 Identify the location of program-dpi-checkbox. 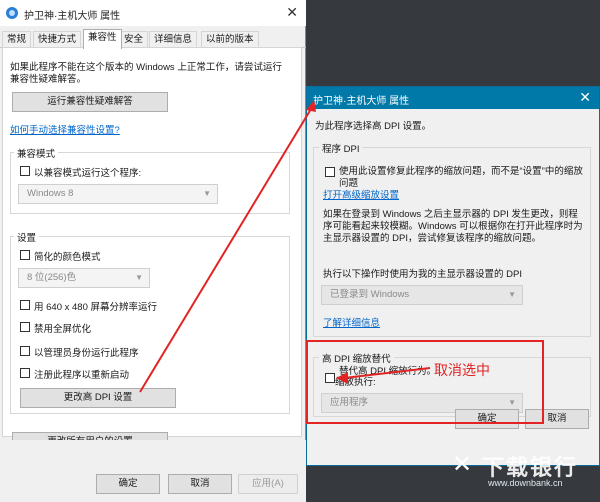
(330, 172).